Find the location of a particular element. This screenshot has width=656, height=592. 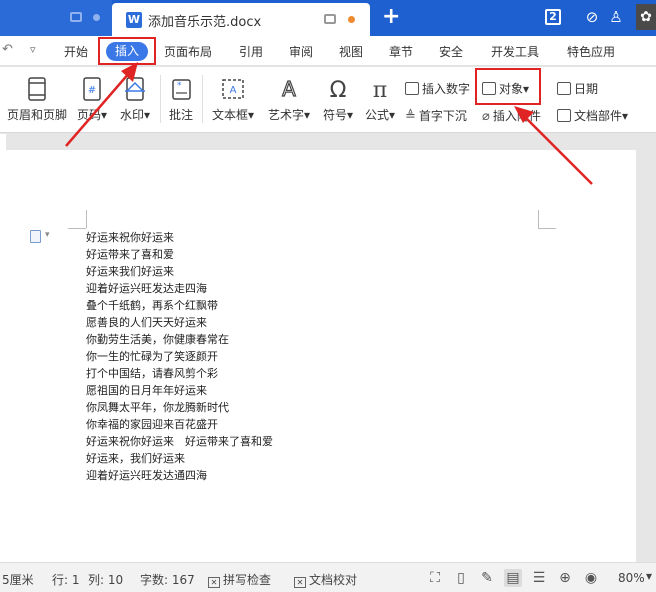

watermark-label: 水印▾ is located at coordinates (135, 115).